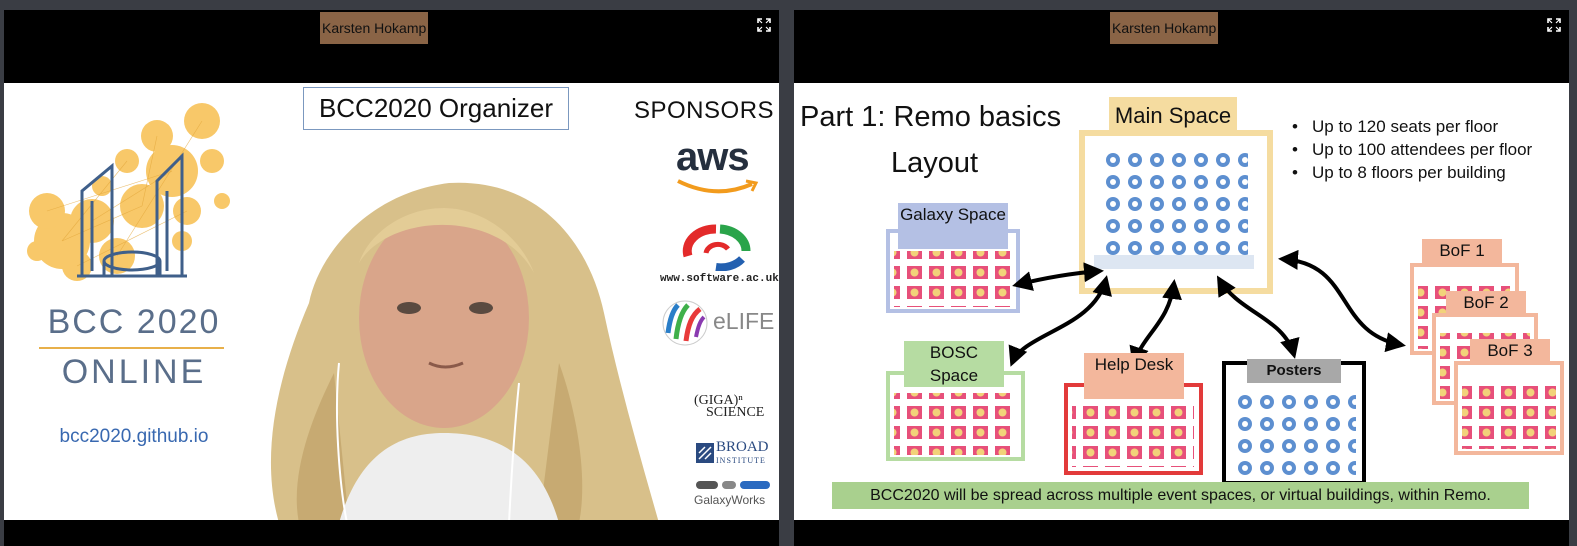 The image size is (1577, 546). What do you see at coordinates (742, 447) in the screenshot?
I see `broad-name: BROAD` at bounding box center [742, 447].